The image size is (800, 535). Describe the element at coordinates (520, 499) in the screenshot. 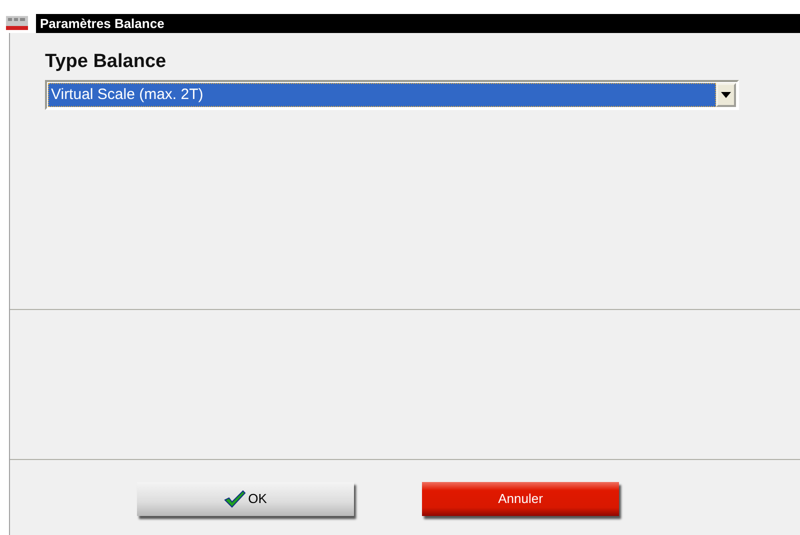

I see `cancel-button: Annuler` at that location.